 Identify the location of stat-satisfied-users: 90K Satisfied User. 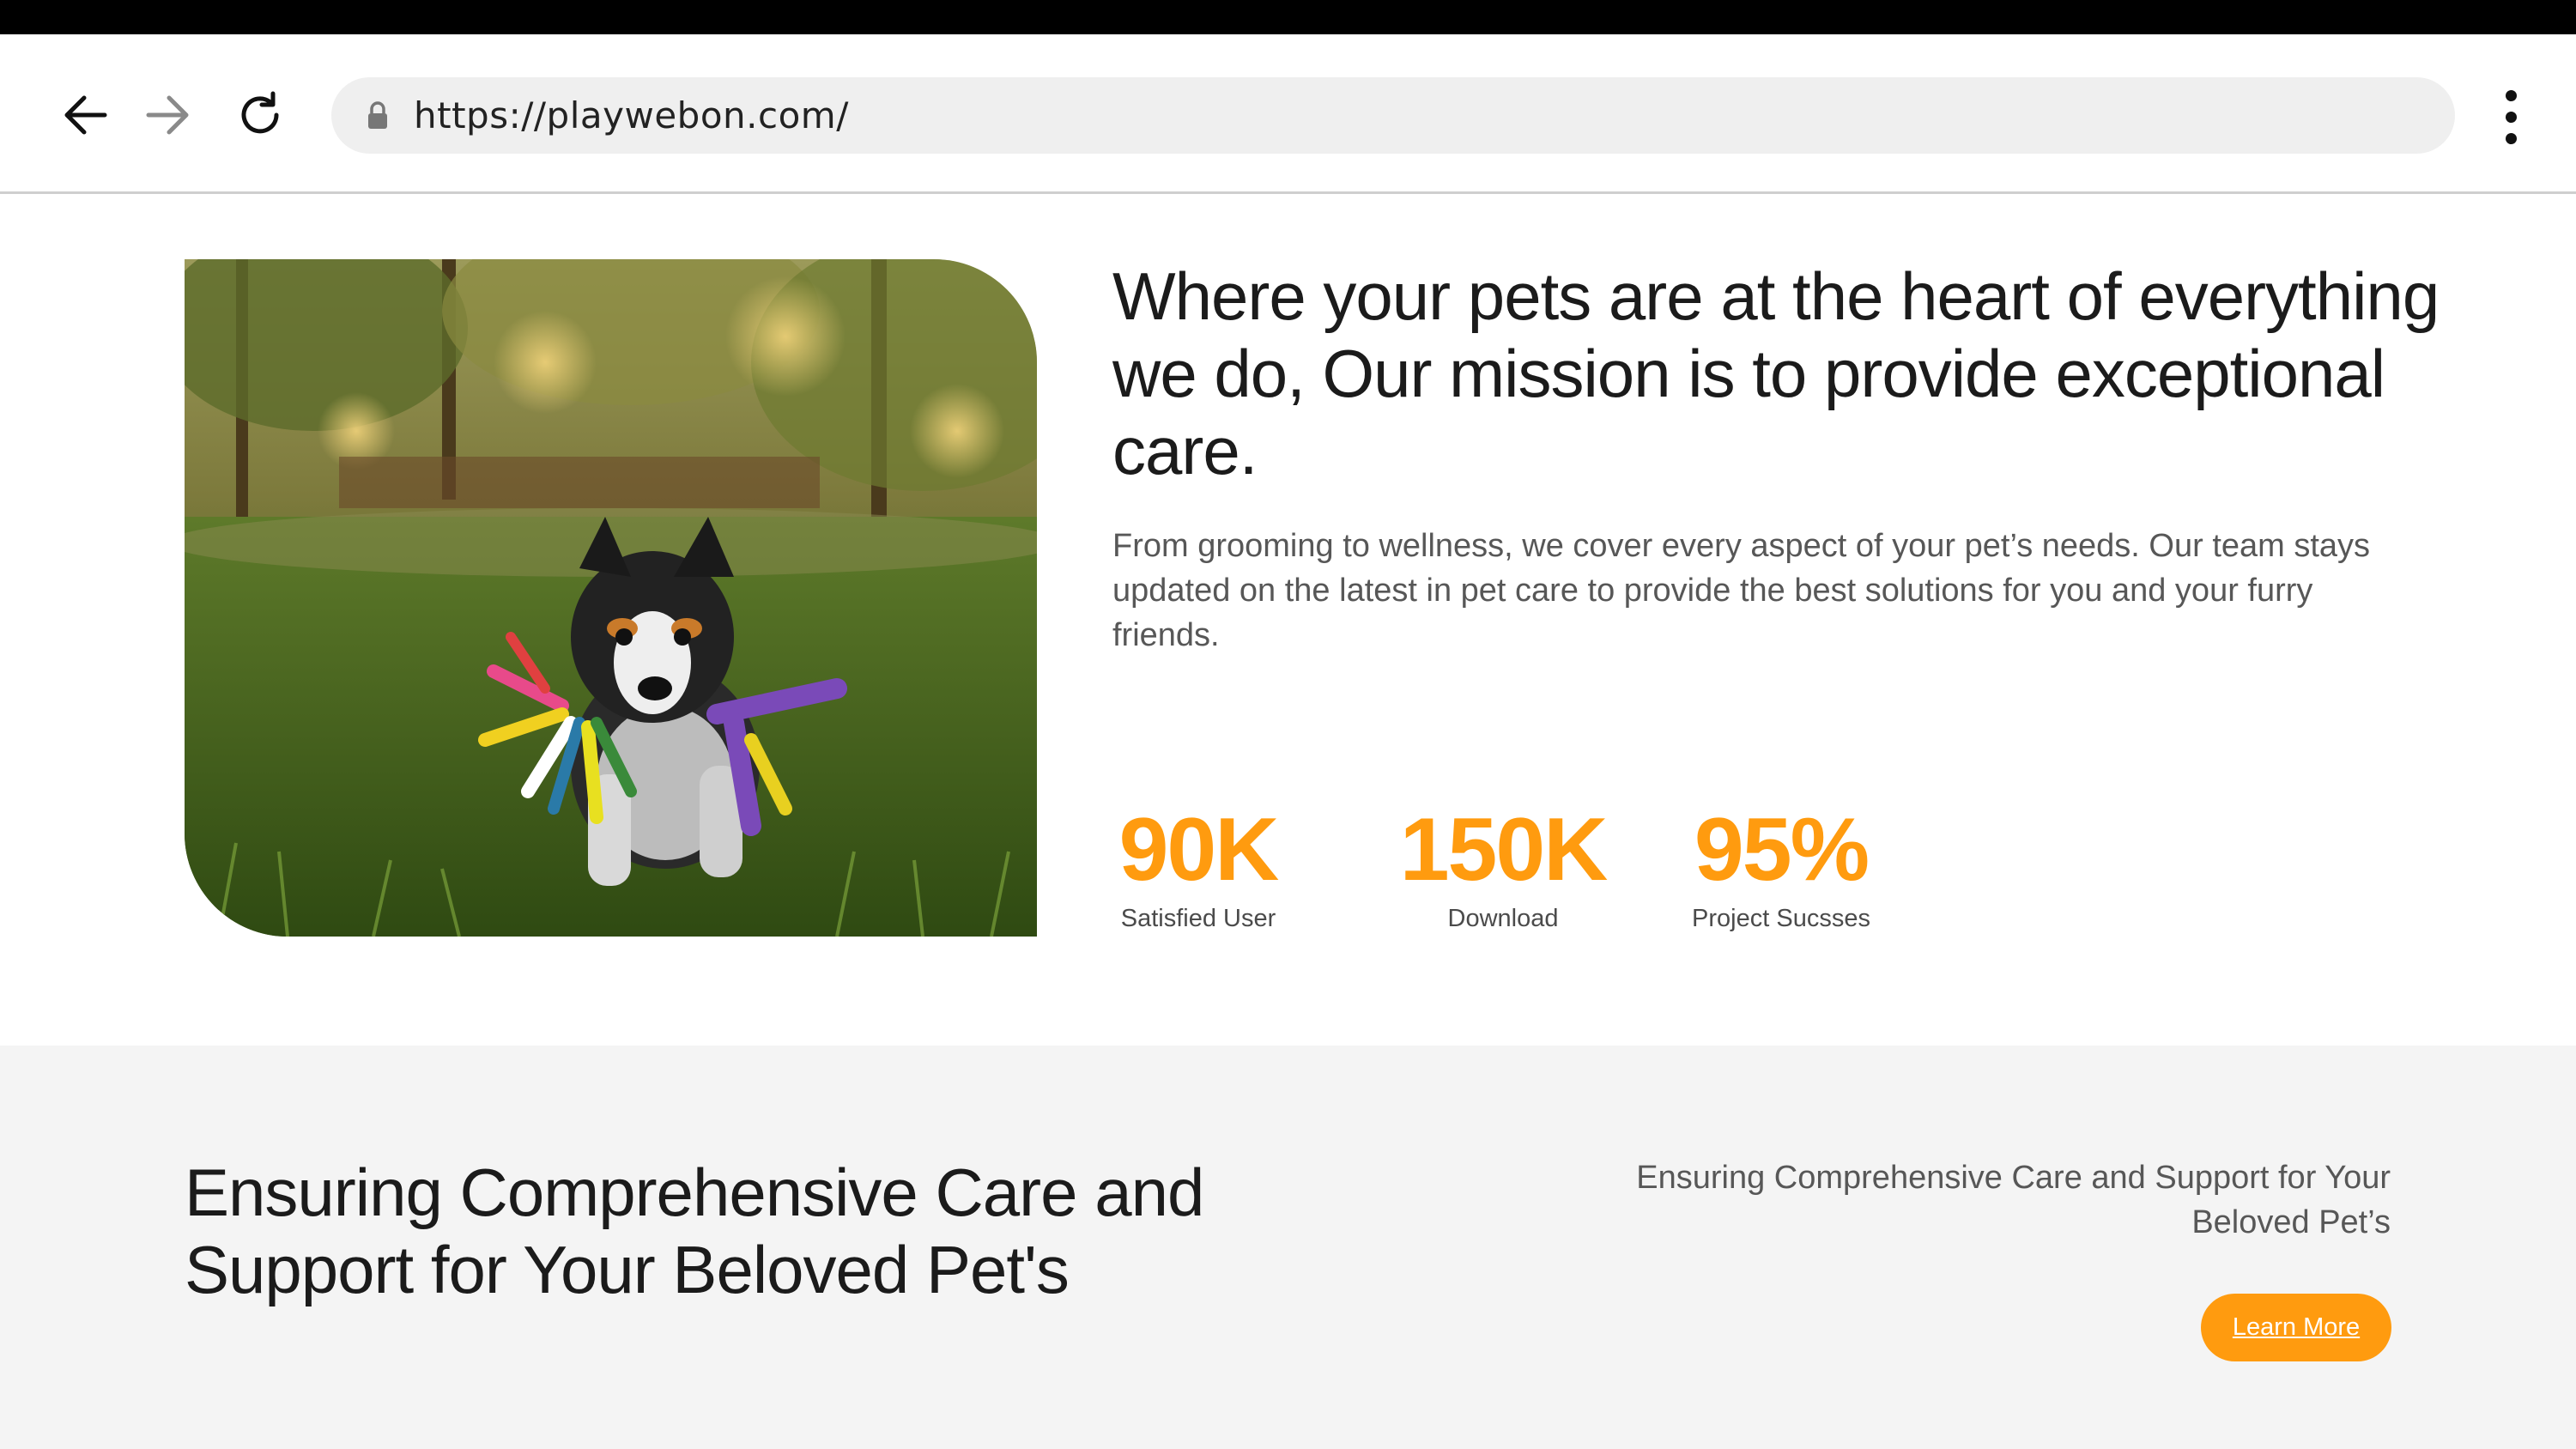
(1198, 867).